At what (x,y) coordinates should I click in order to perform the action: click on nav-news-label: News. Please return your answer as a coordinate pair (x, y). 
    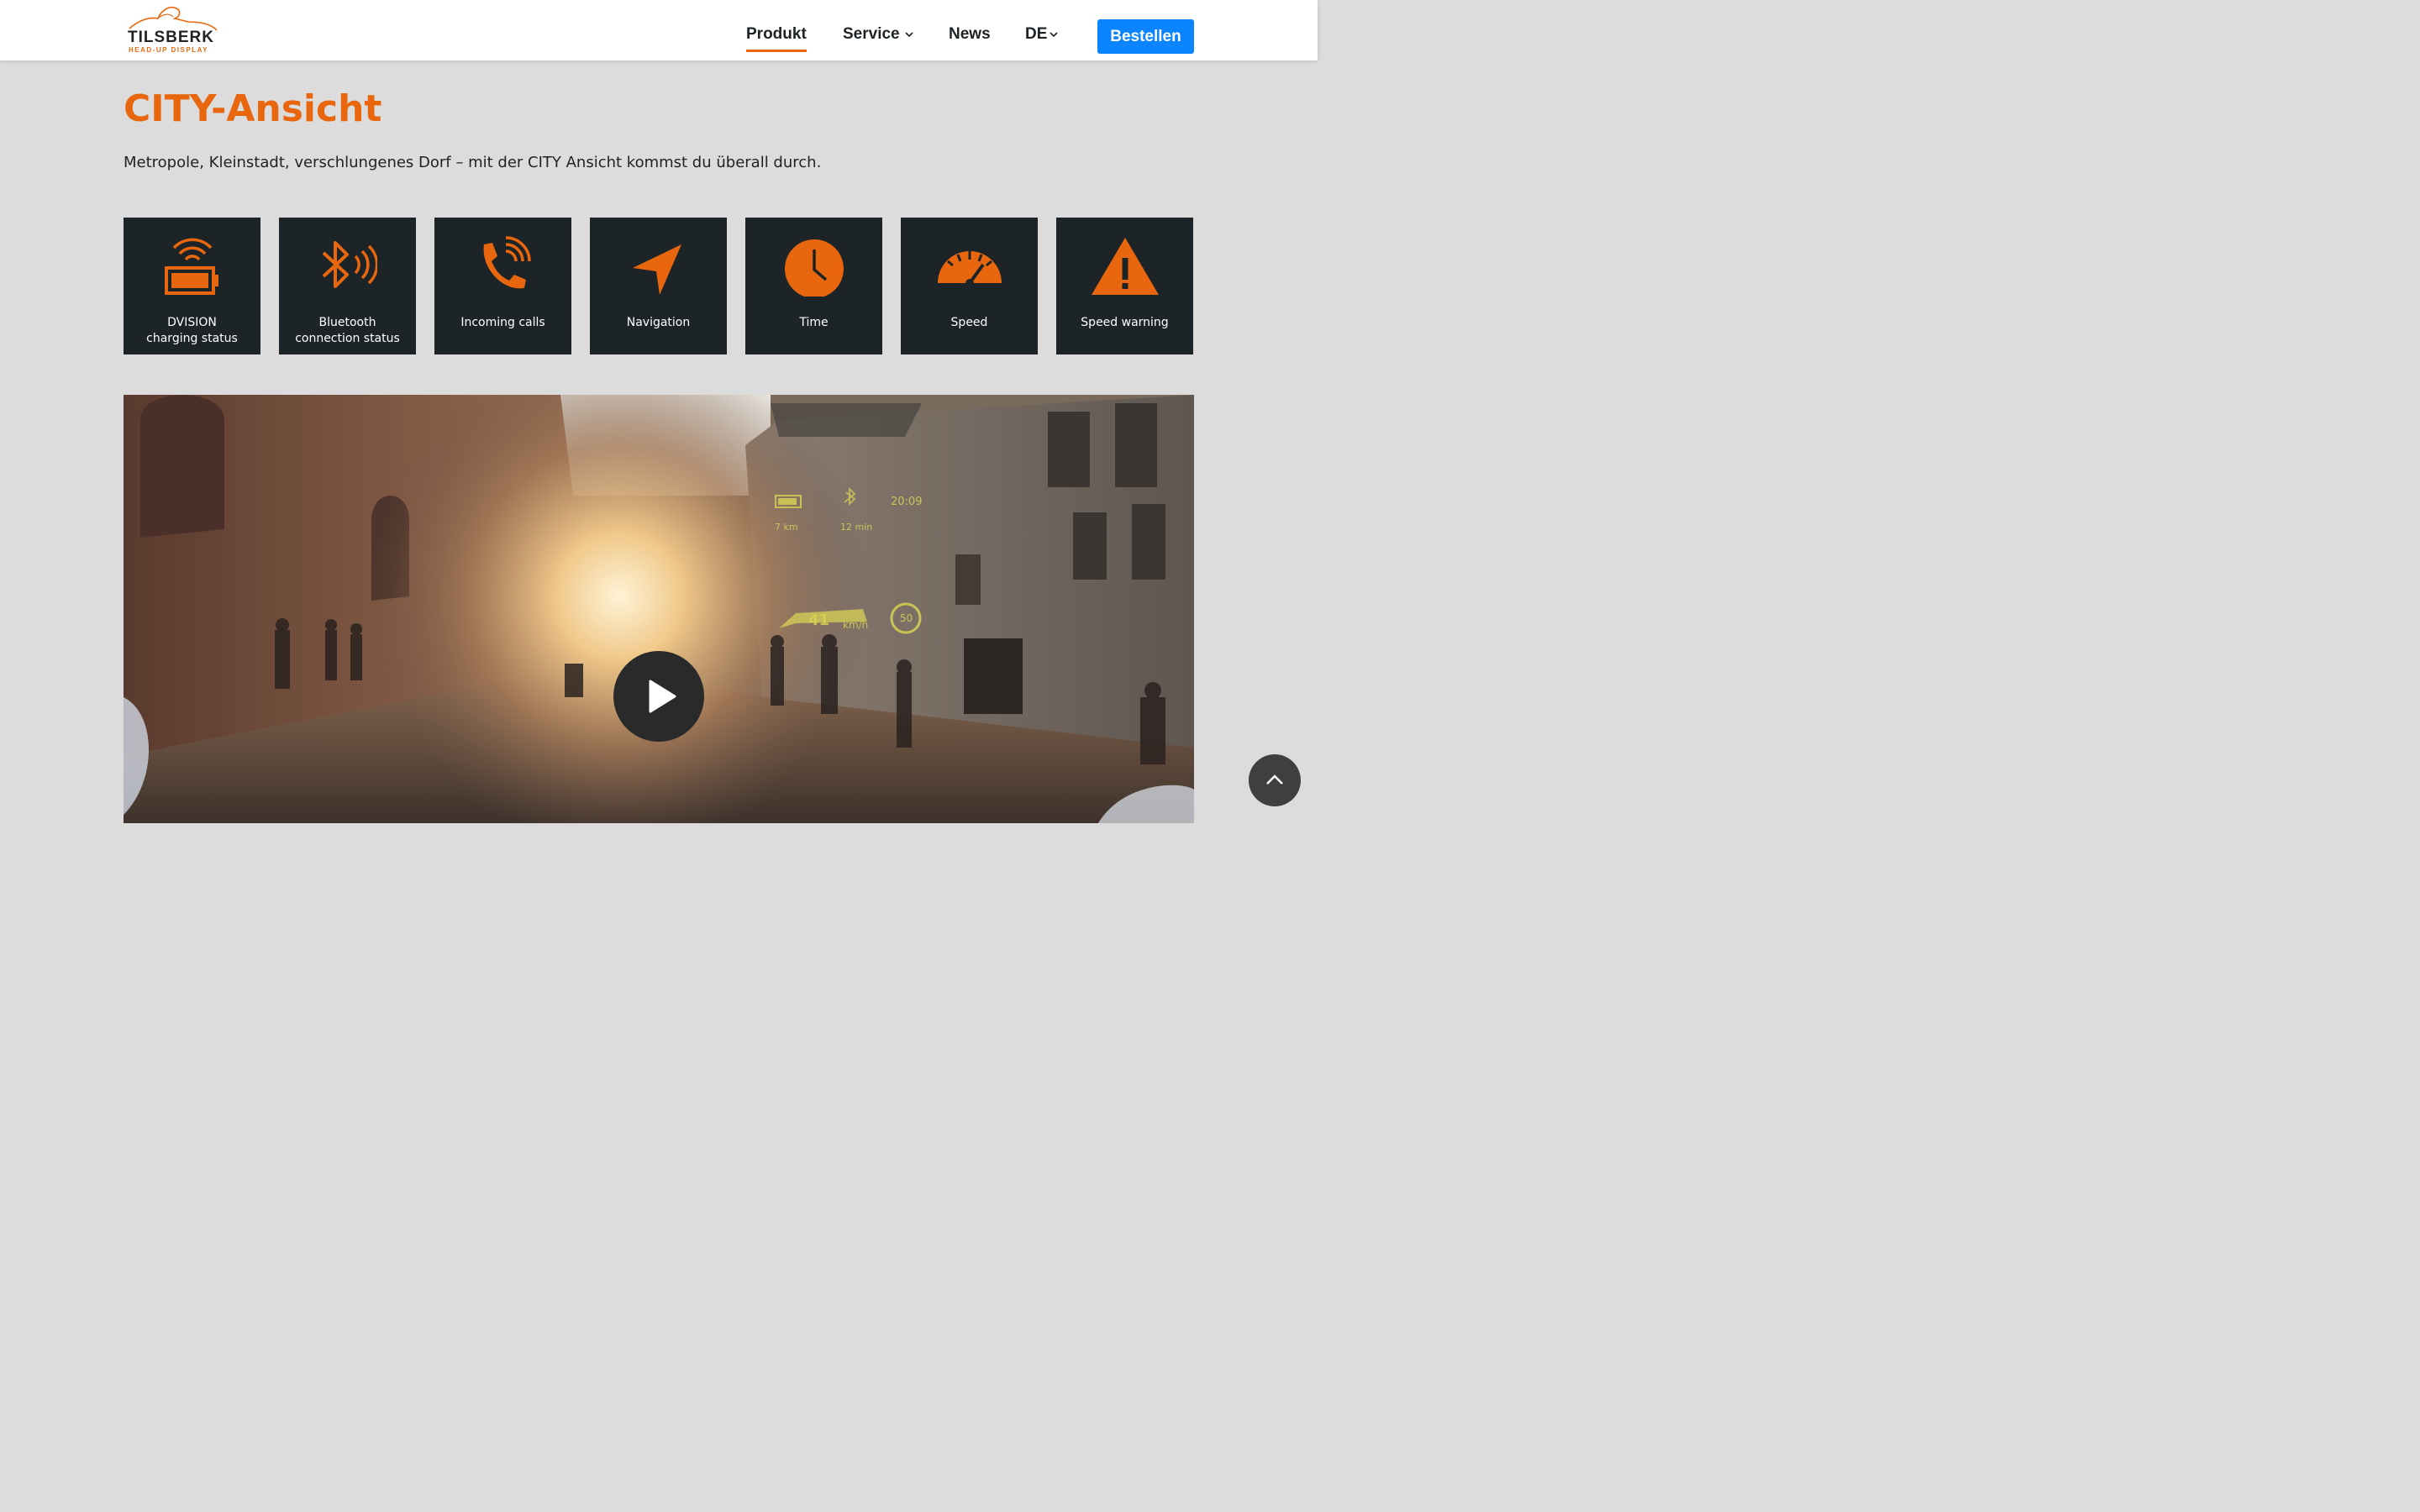
    Looking at the image, I should click on (970, 34).